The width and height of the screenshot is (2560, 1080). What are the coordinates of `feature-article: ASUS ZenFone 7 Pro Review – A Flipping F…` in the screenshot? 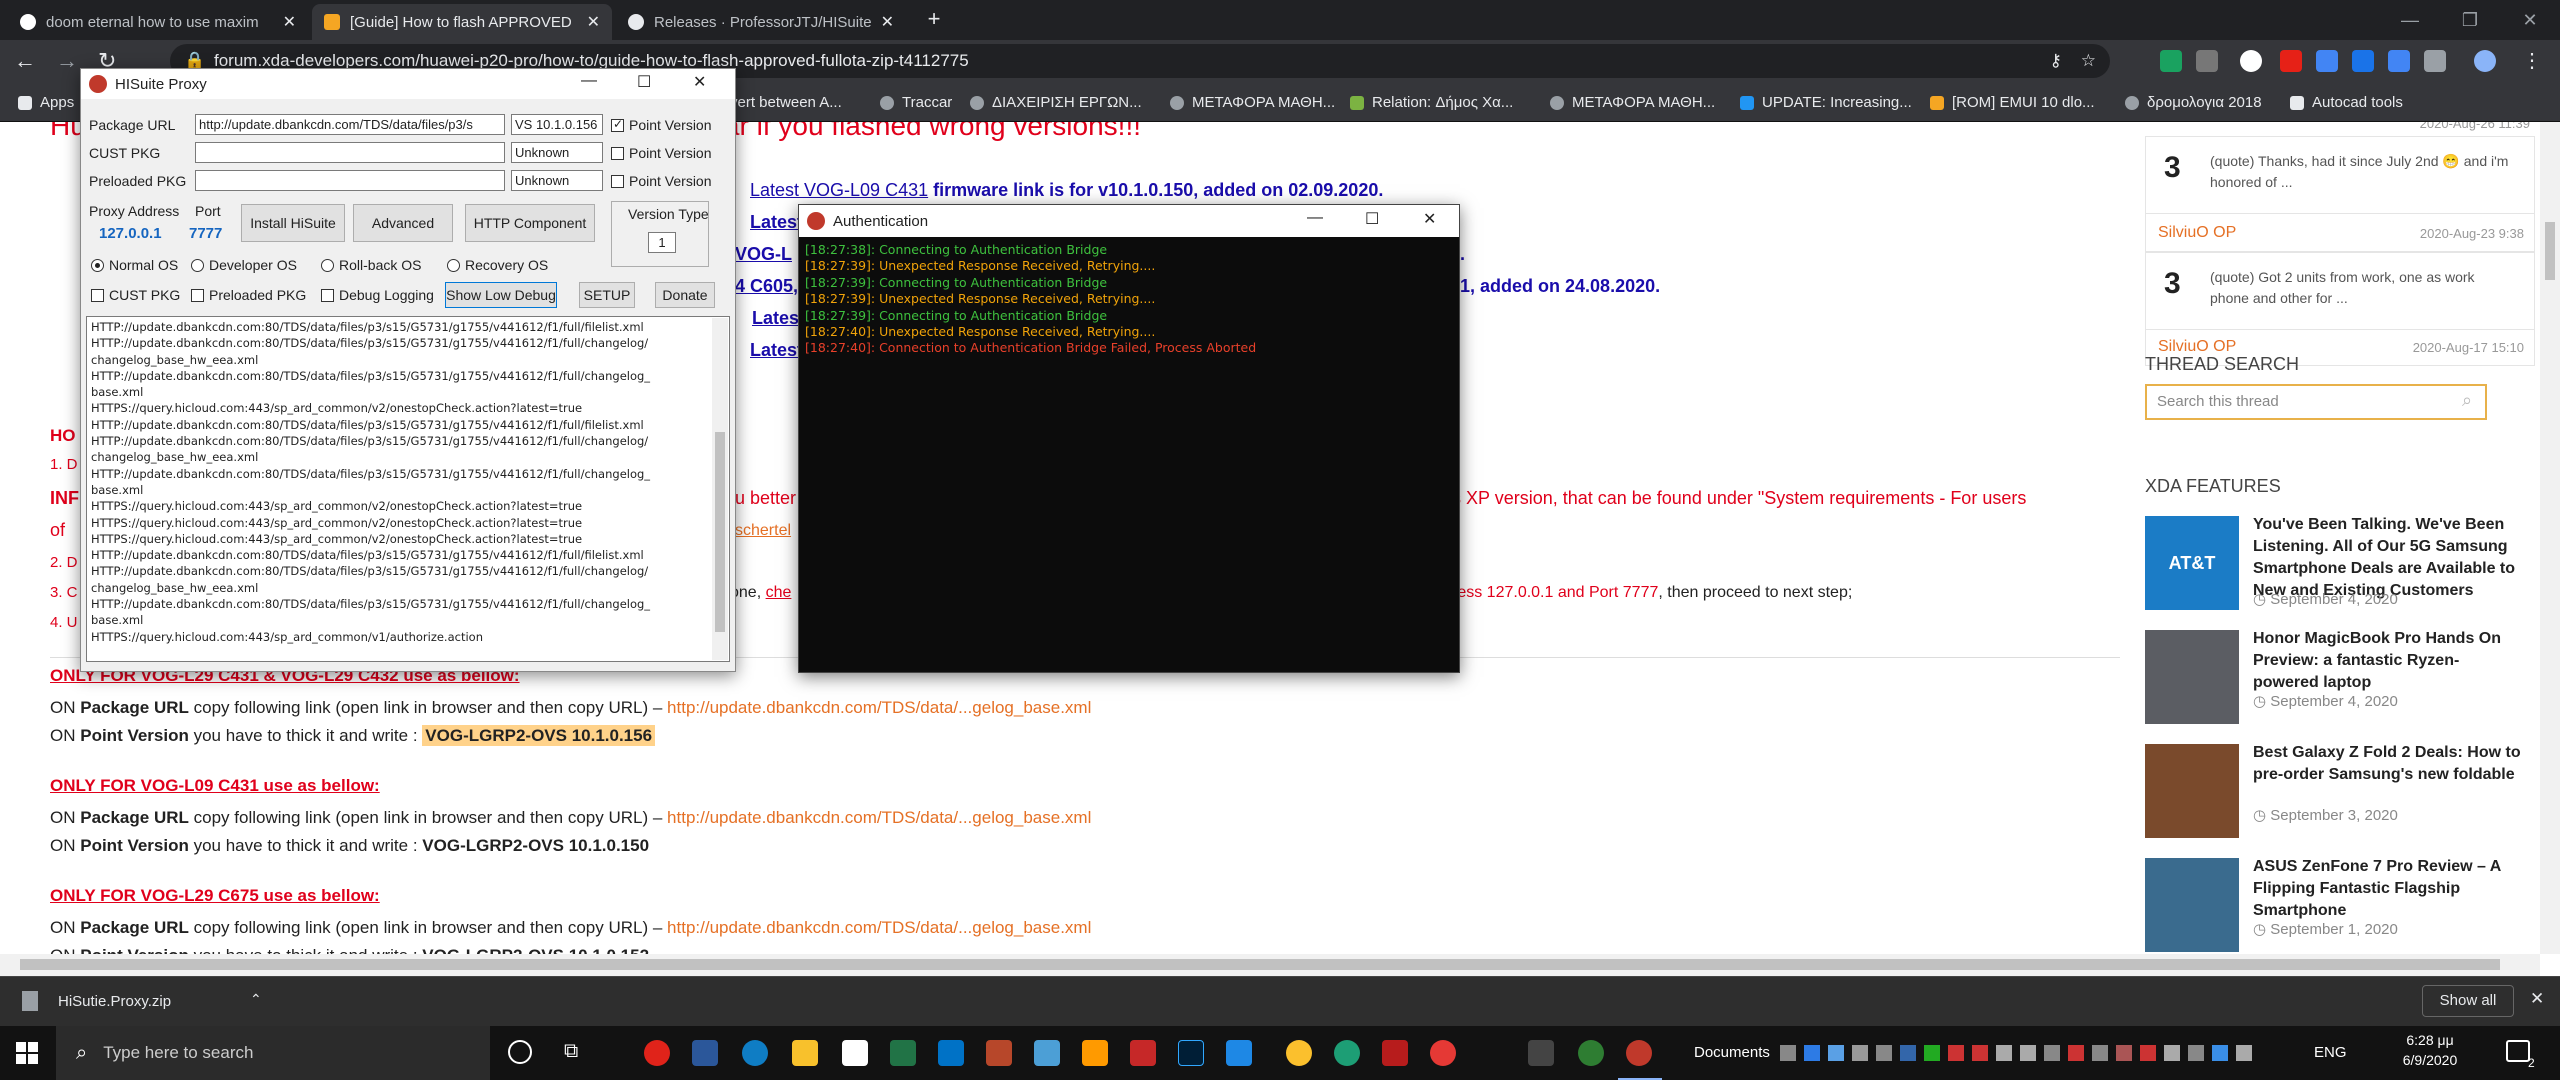 It's located at (2340, 902).